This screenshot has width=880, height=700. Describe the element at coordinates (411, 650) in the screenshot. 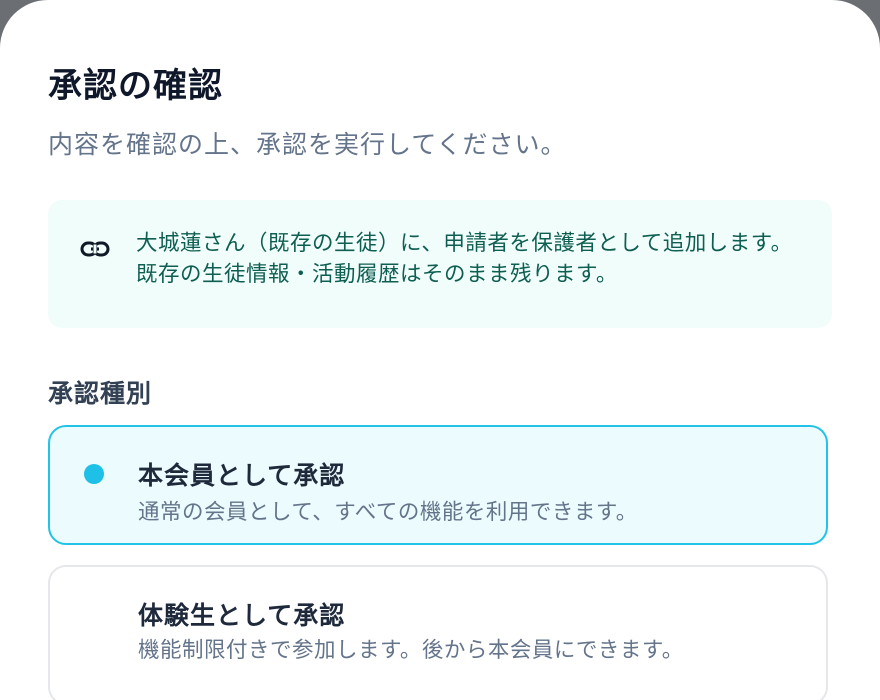

I see `option-description: 機能制限付きで参加します。後から本会員にできます。` at that location.